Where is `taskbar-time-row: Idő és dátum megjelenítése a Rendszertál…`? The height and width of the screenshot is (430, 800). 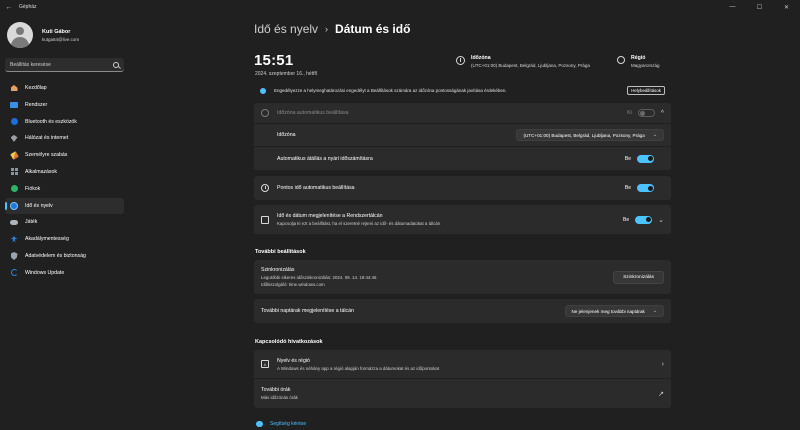 taskbar-time-row: Idő és dátum megjelenítése a Rendszertál… is located at coordinates (462, 219).